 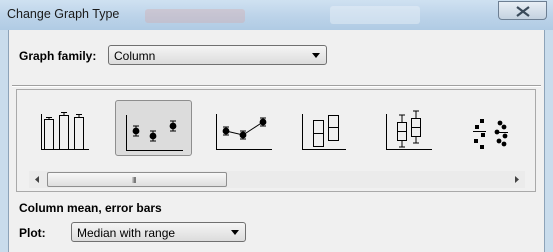 What do you see at coordinates (32, 233) in the screenshot?
I see `plot-label: Plot:` at bounding box center [32, 233].